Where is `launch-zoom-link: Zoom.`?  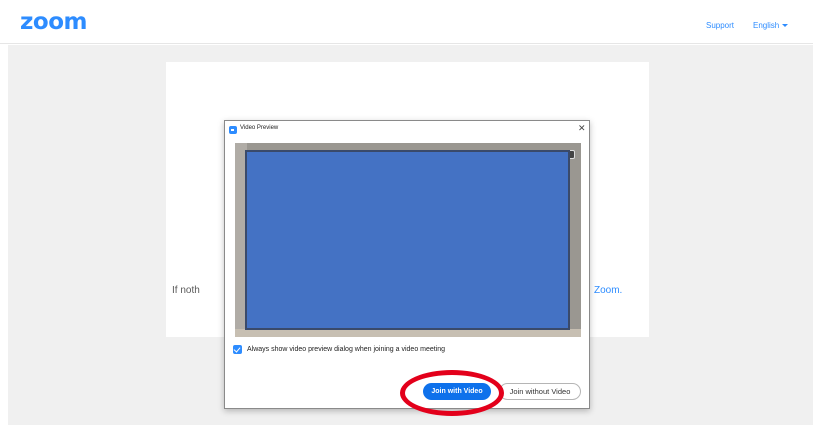 launch-zoom-link: Zoom. is located at coordinates (608, 290).